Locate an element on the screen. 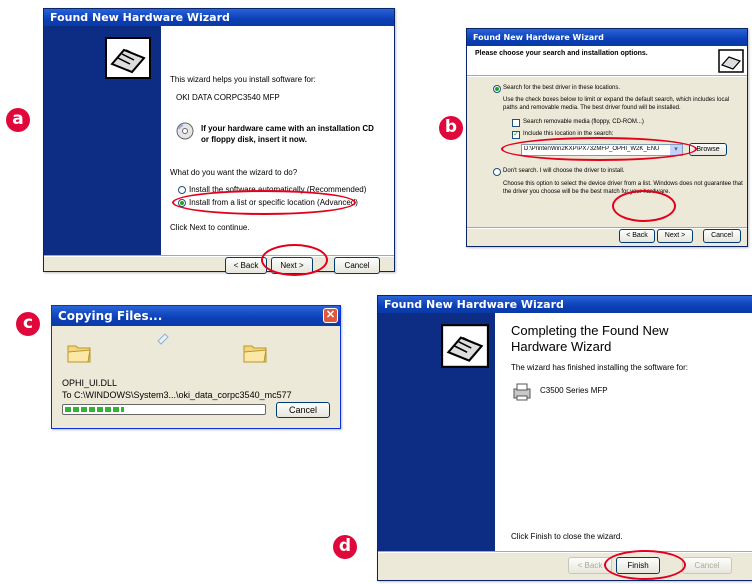  badge-b: b is located at coordinates (451, 128).